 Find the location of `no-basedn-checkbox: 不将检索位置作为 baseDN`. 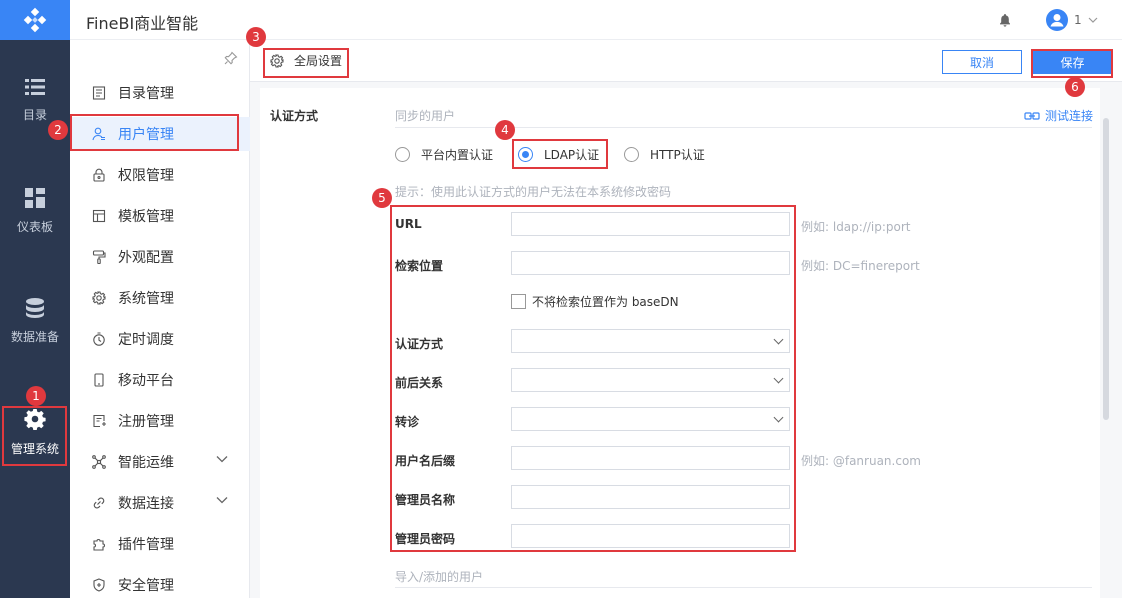

no-basedn-checkbox: 不将检索位置作为 baseDN is located at coordinates (595, 301).